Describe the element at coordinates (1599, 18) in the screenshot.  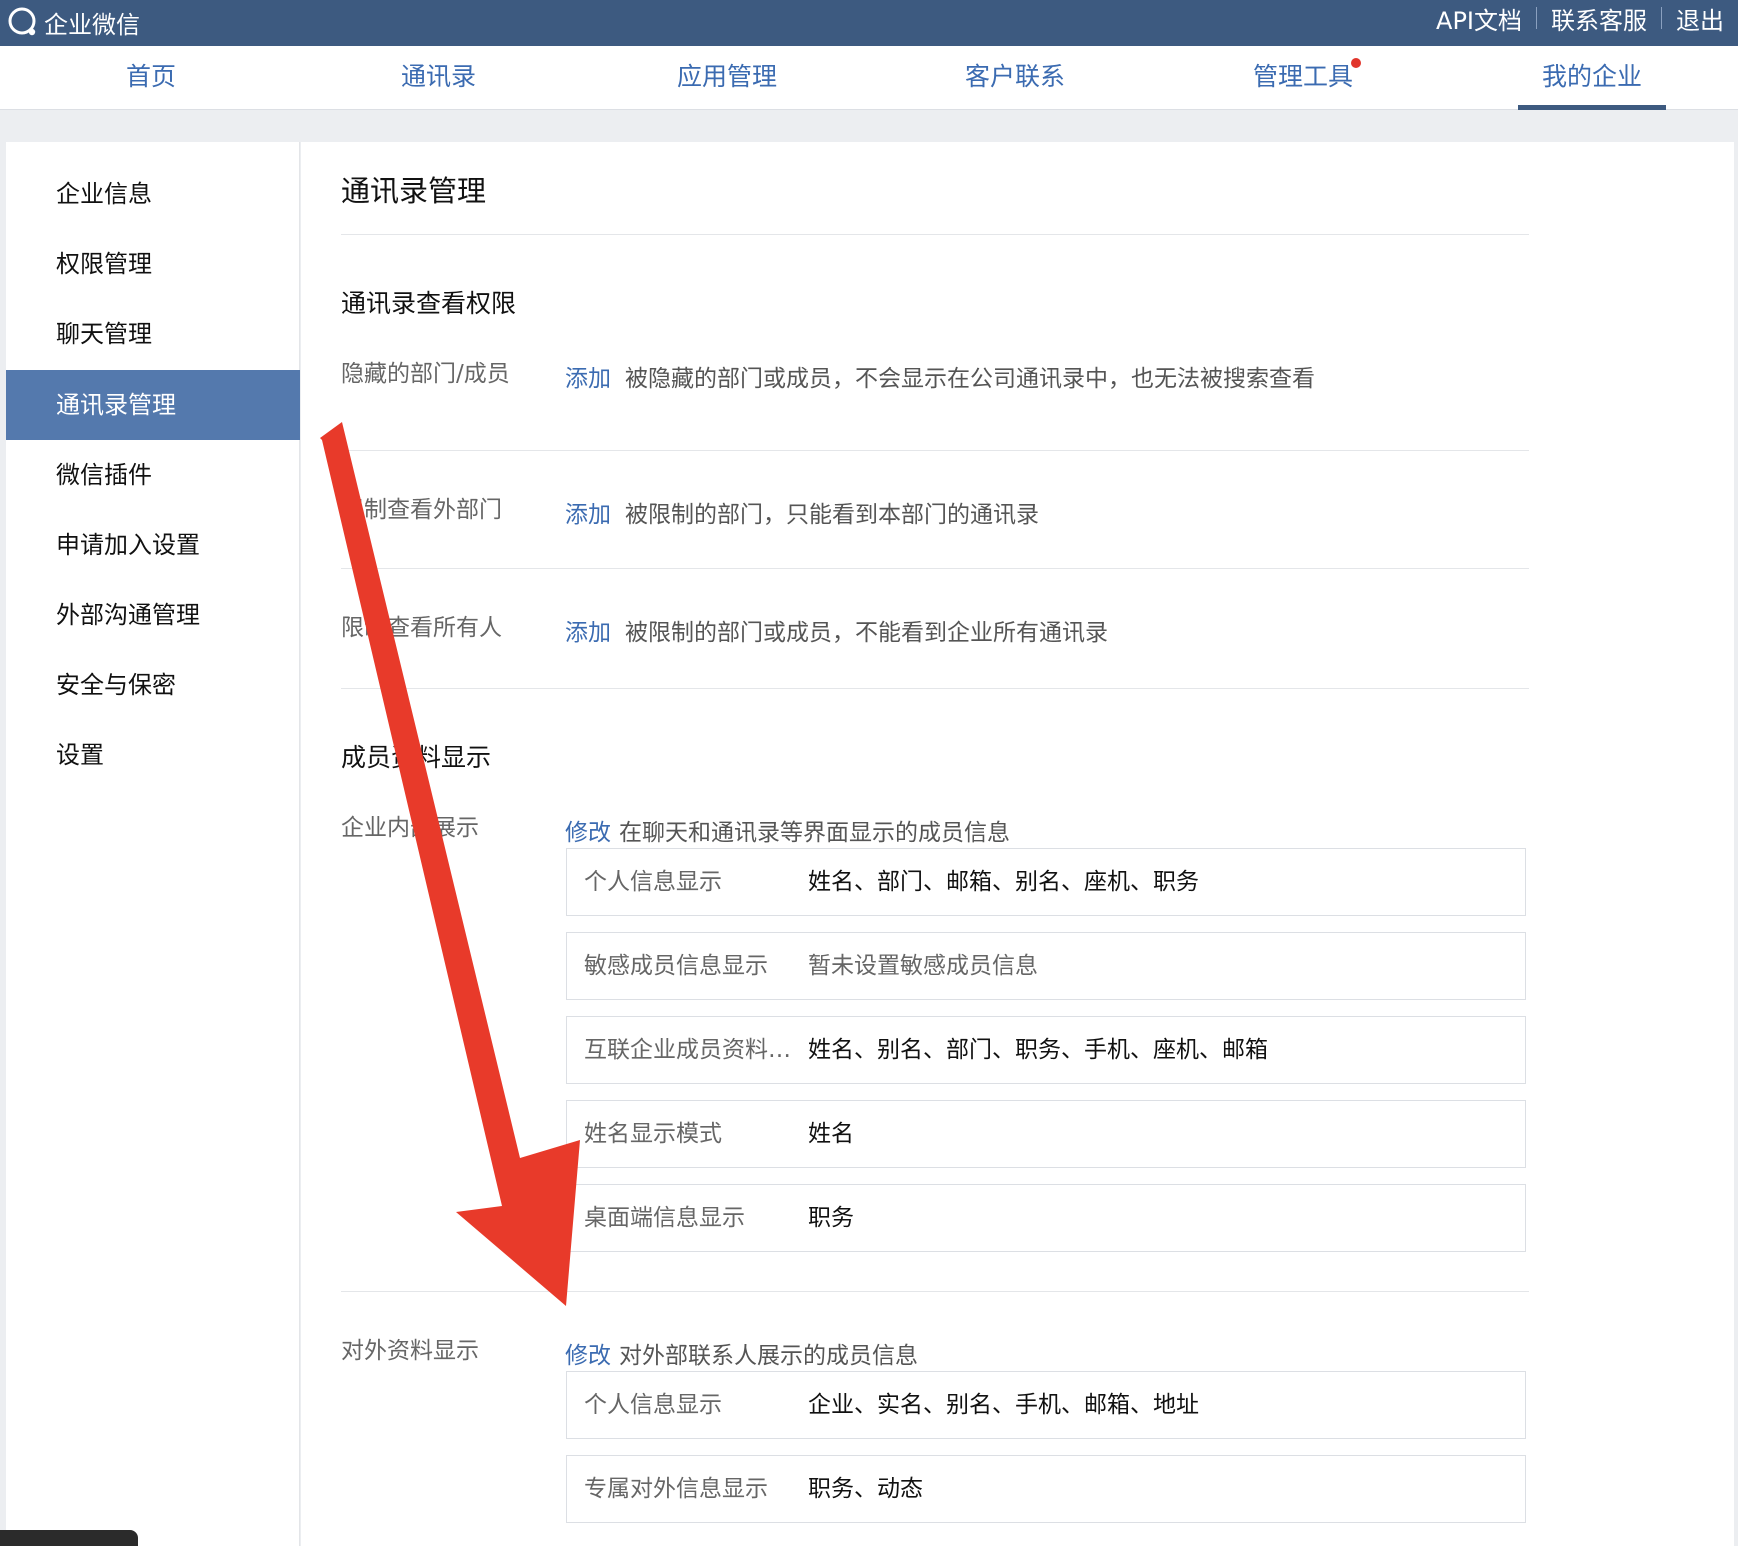
I see `contact-support-link: 联系客服` at that location.